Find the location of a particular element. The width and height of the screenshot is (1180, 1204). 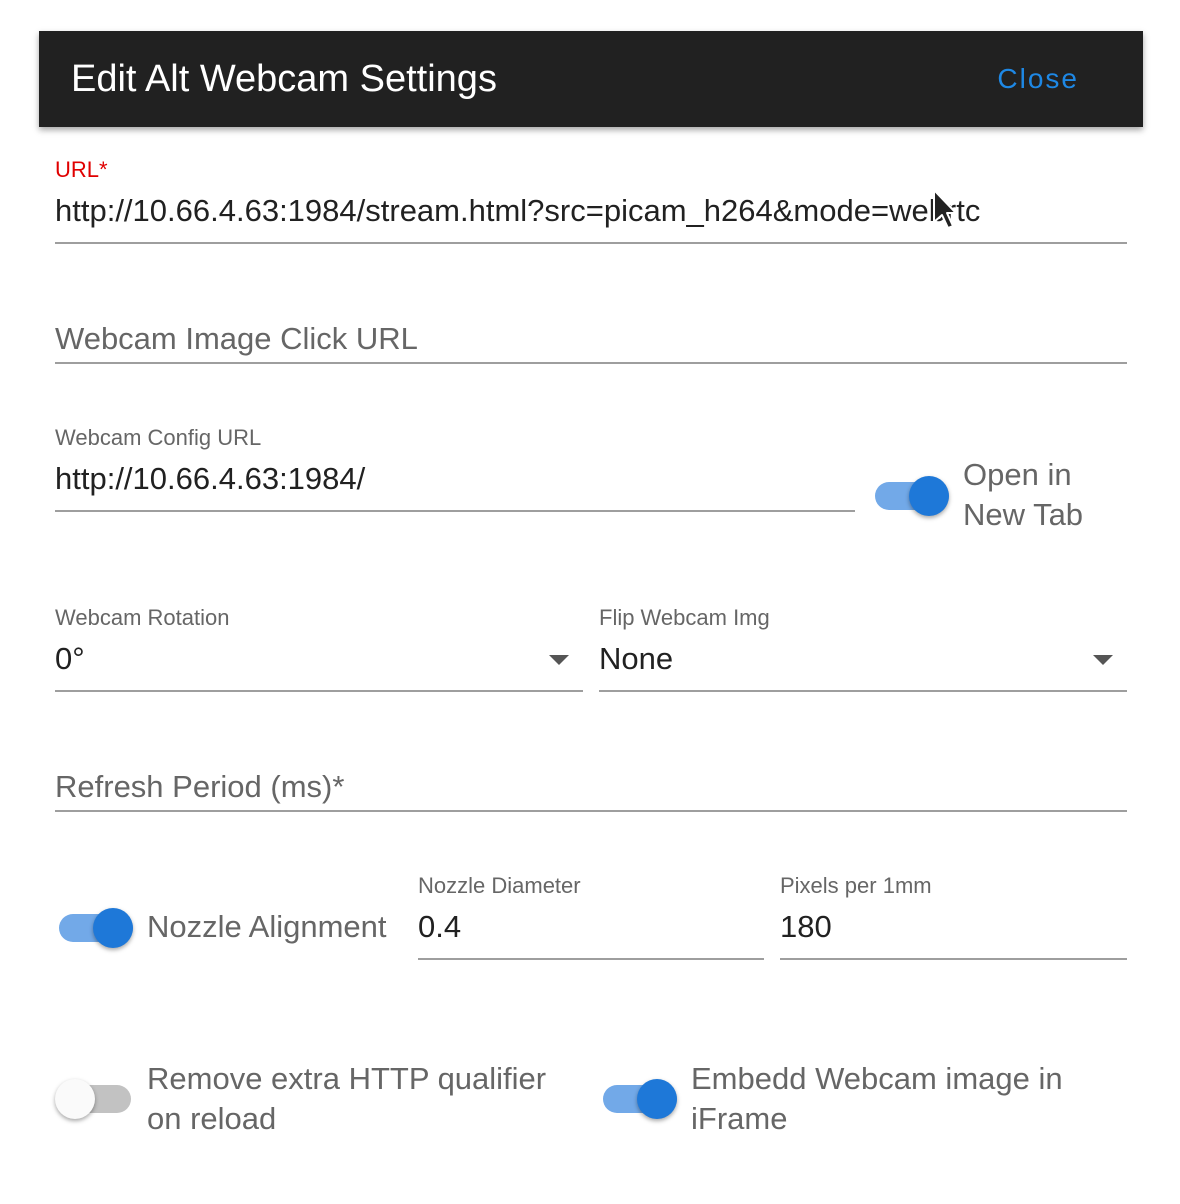

open-new-tab-label: Open in New Tab is located at coordinates (1023, 494).